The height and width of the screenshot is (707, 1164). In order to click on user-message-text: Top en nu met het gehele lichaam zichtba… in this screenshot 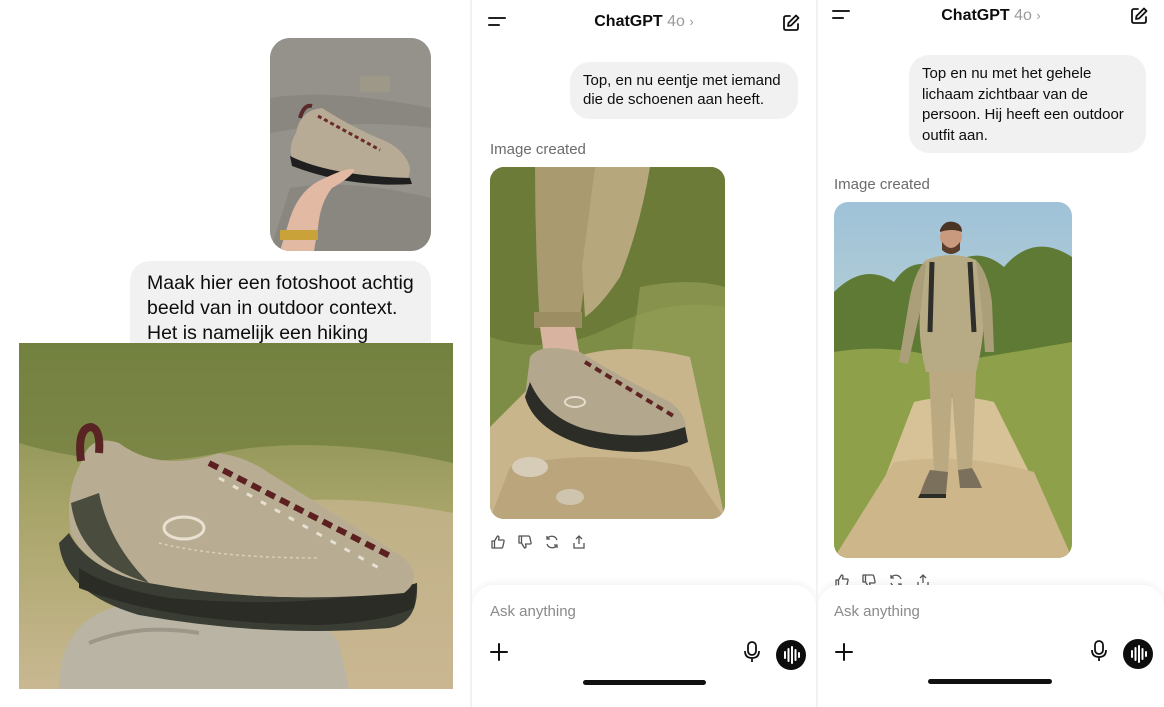, I will do `click(1023, 104)`.